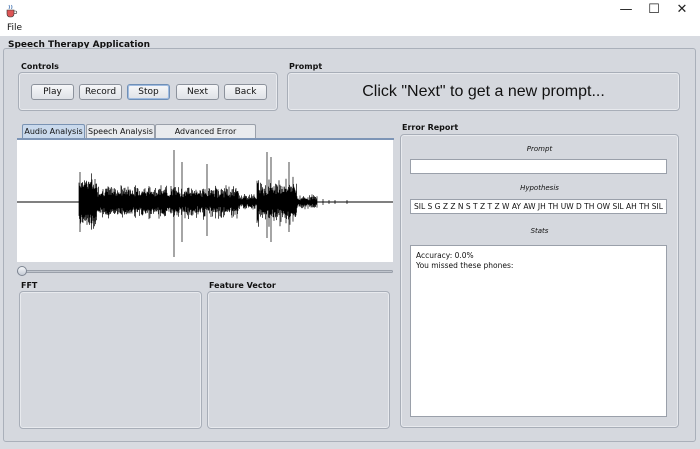 Image resolution: width=700 pixels, height=449 pixels. Describe the element at coordinates (205, 203) in the screenshot. I see `waveform-display` at that location.